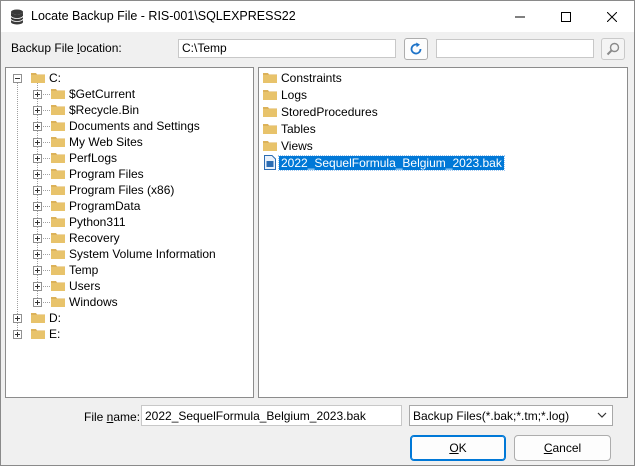 The width and height of the screenshot is (635, 466). Describe the element at coordinates (106, 174) in the screenshot. I see `tree-item-label: Program Files` at that location.